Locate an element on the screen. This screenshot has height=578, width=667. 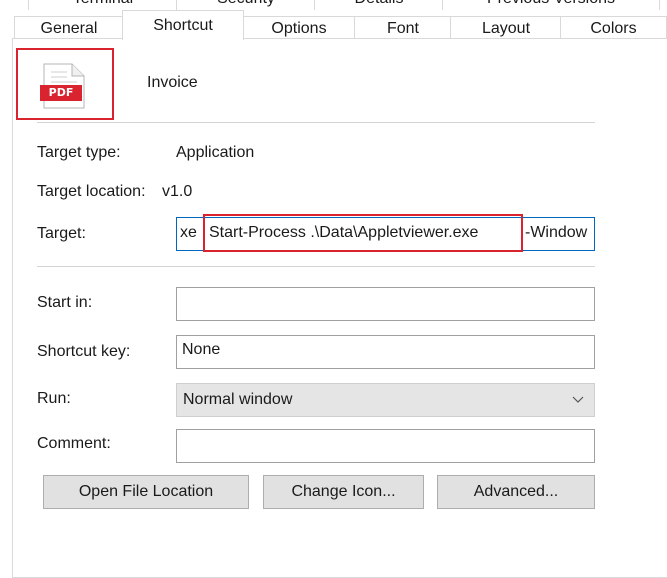
run-label: Run: is located at coordinates (54, 398).